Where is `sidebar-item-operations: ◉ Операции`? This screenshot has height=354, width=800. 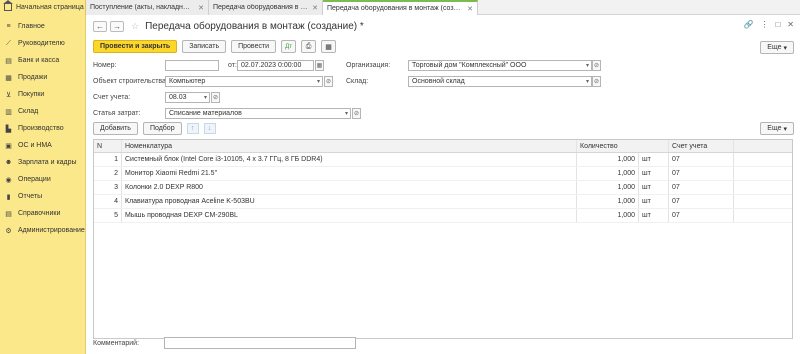 sidebar-item-operations: ◉ Операции is located at coordinates (42, 179).